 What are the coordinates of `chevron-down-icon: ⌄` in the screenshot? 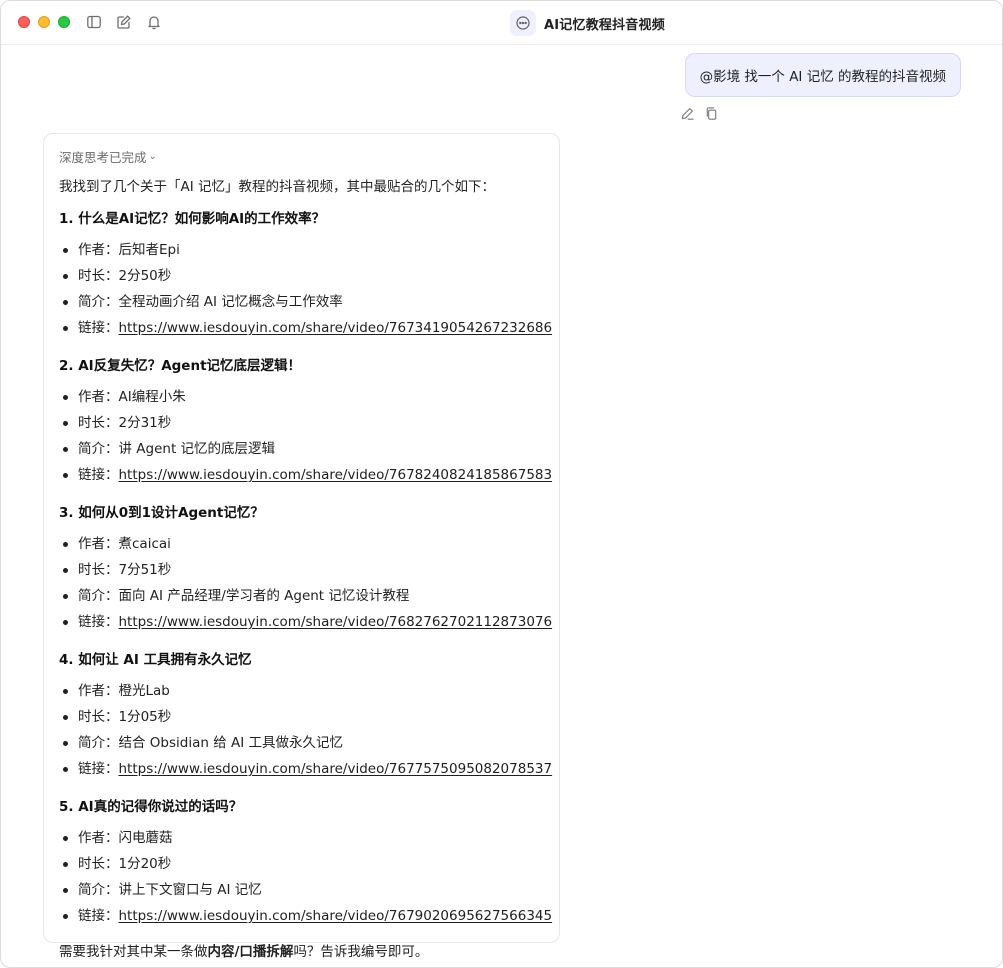 It's located at (152, 156).